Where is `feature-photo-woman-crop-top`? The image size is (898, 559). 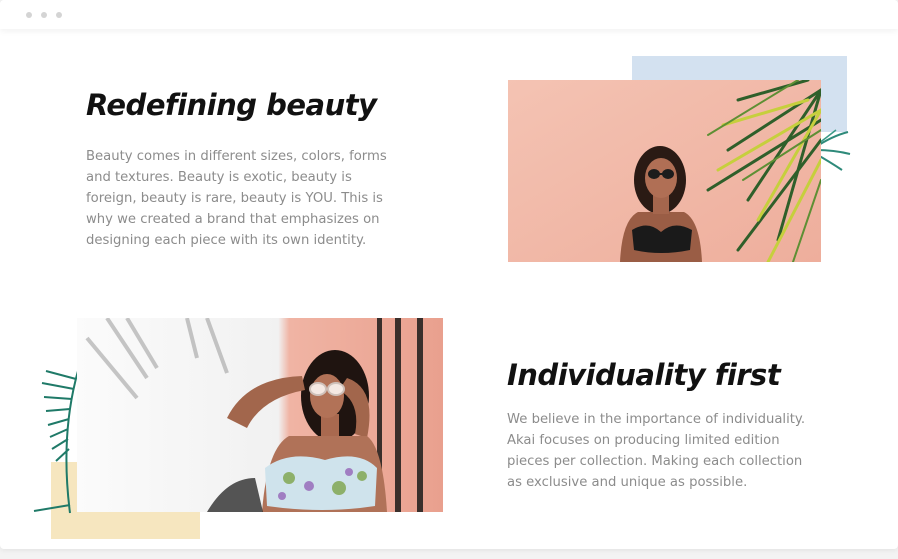 feature-photo-woman-crop-top is located at coordinates (260, 415).